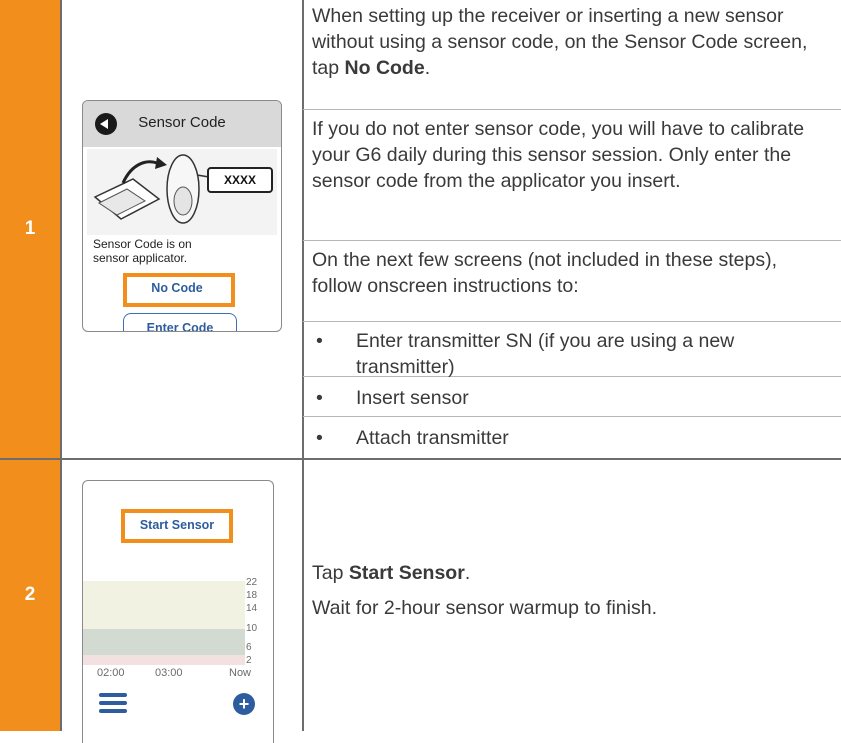 This screenshot has width=841, height=743. What do you see at coordinates (177, 525) in the screenshot?
I see `start-sensor-button: Start Sensor` at bounding box center [177, 525].